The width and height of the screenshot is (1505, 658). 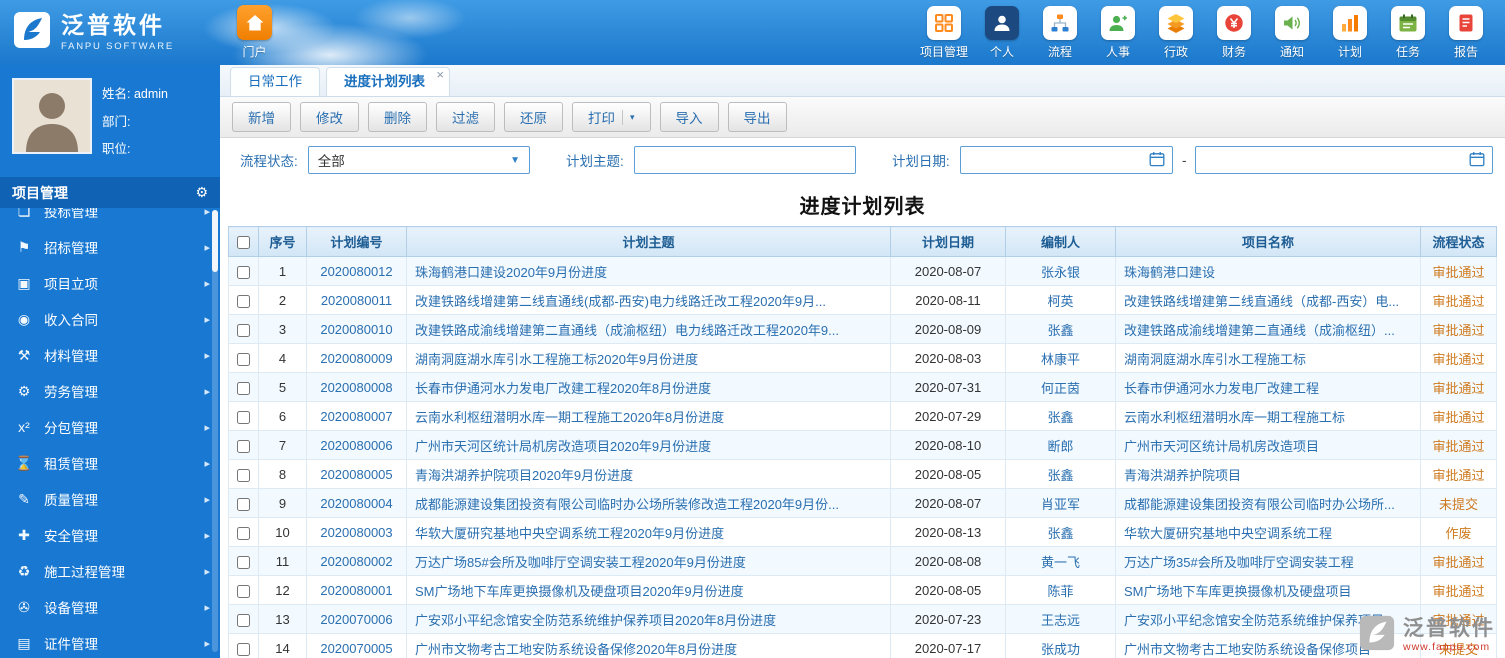 What do you see at coordinates (356, 300) in the screenshot?
I see `plan-number-link: 2020080011` at bounding box center [356, 300].